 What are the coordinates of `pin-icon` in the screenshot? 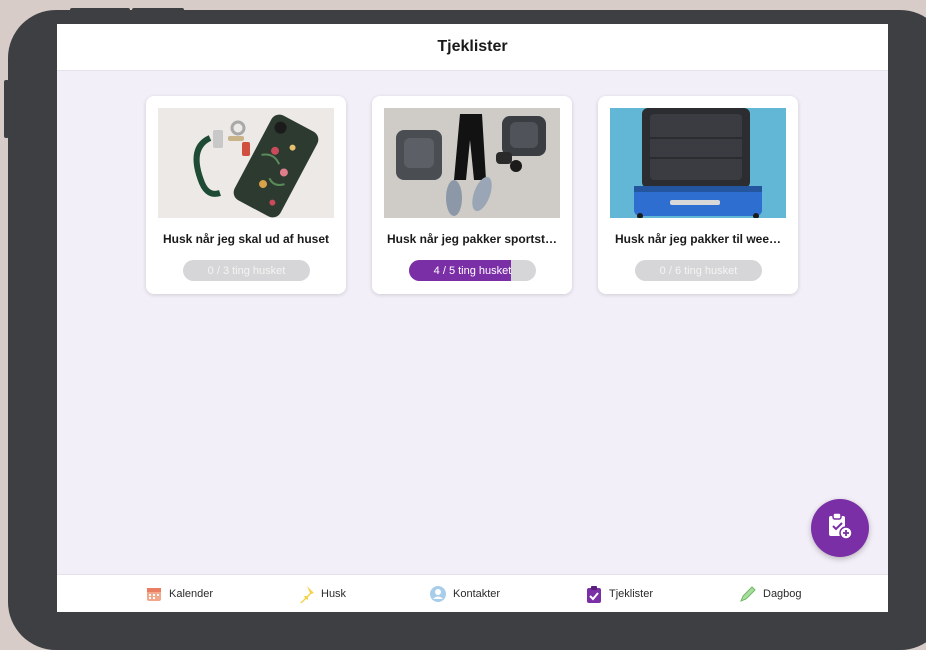 It's located at (306, 594).